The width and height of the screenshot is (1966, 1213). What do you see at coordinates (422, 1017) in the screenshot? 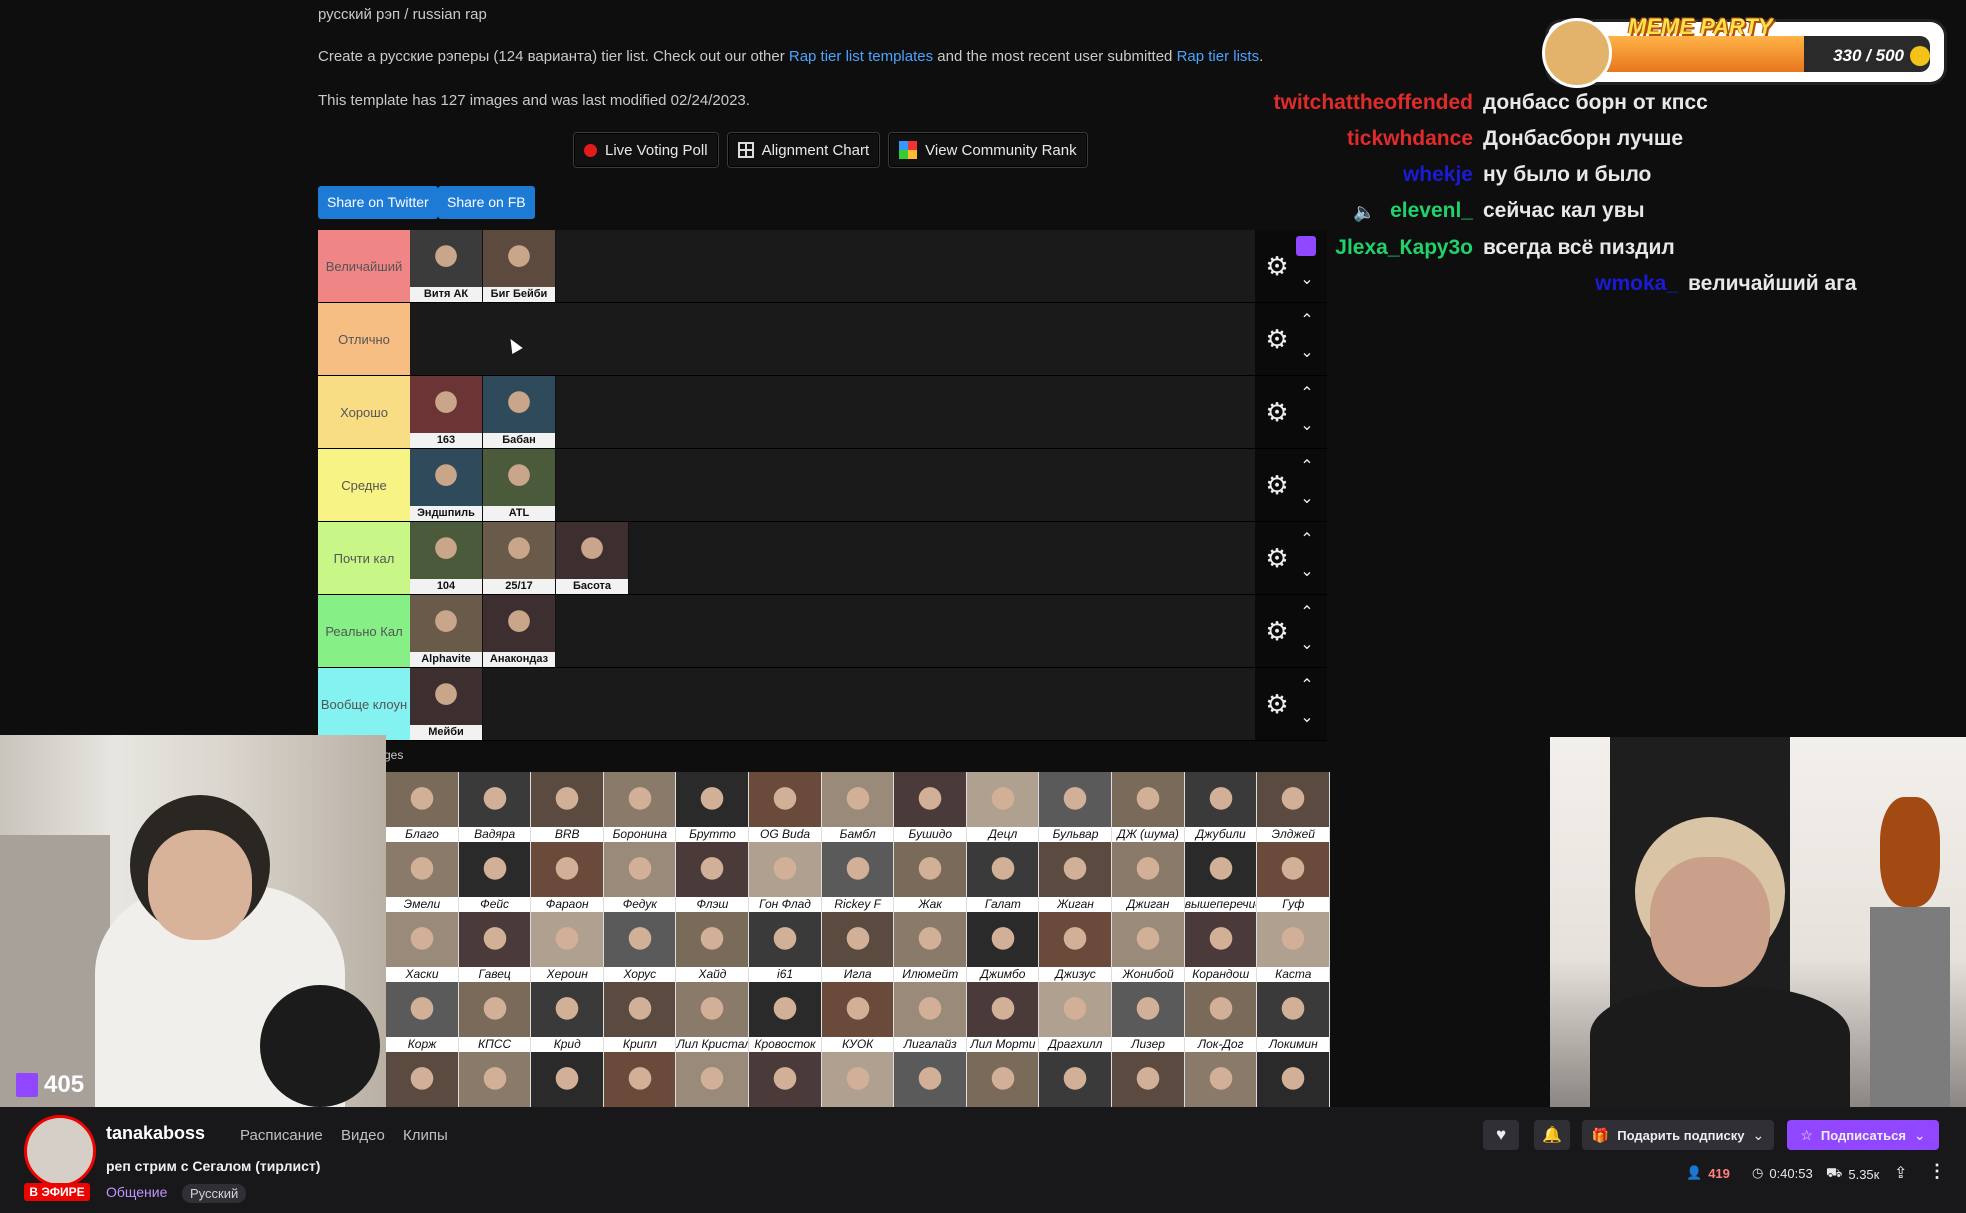
I see `pool-card: Корж` at bounding box center [422, 1017].